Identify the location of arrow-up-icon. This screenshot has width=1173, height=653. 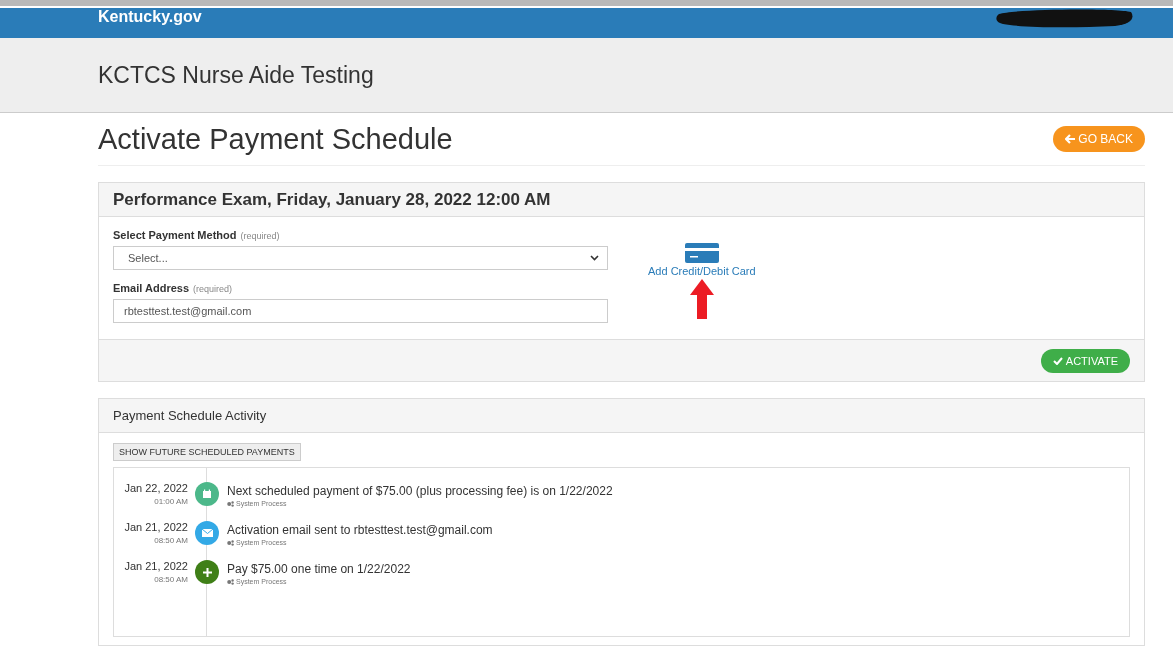
(701, 299).